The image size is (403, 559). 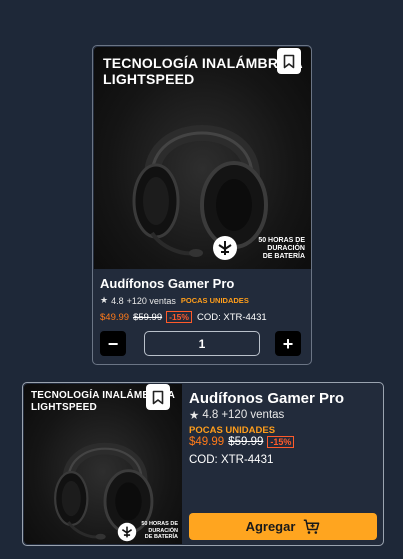 What do you see at coordinates (202, 343) in the screenshot?
I see `quantity-input: 1` at bounding box center [202, 343].